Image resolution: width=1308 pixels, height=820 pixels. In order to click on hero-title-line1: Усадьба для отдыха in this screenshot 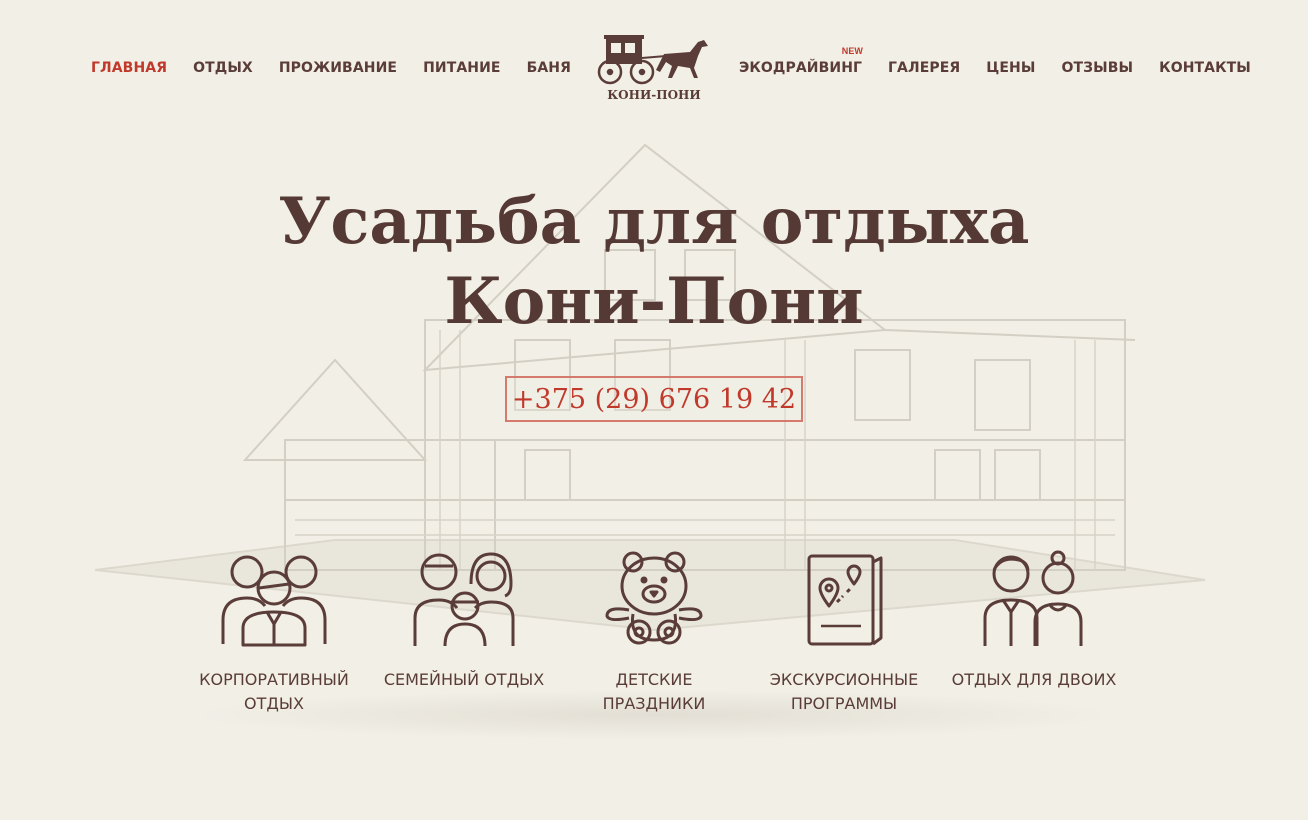, I will do `click(654, 221)`.